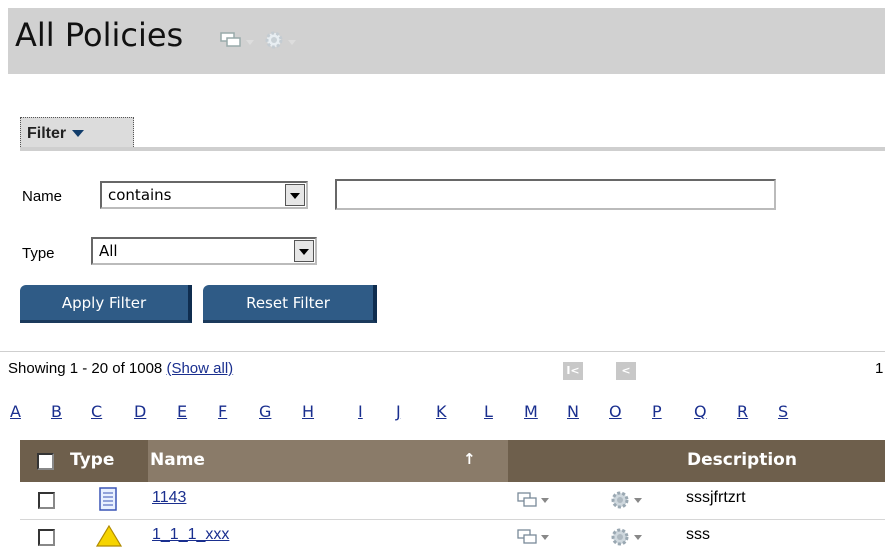 The height and width of the screenshot is (557, 885). Describe the element at coordinates (47, 133) in the screenshot. I see `filter-tab-label: Filter` at that location.